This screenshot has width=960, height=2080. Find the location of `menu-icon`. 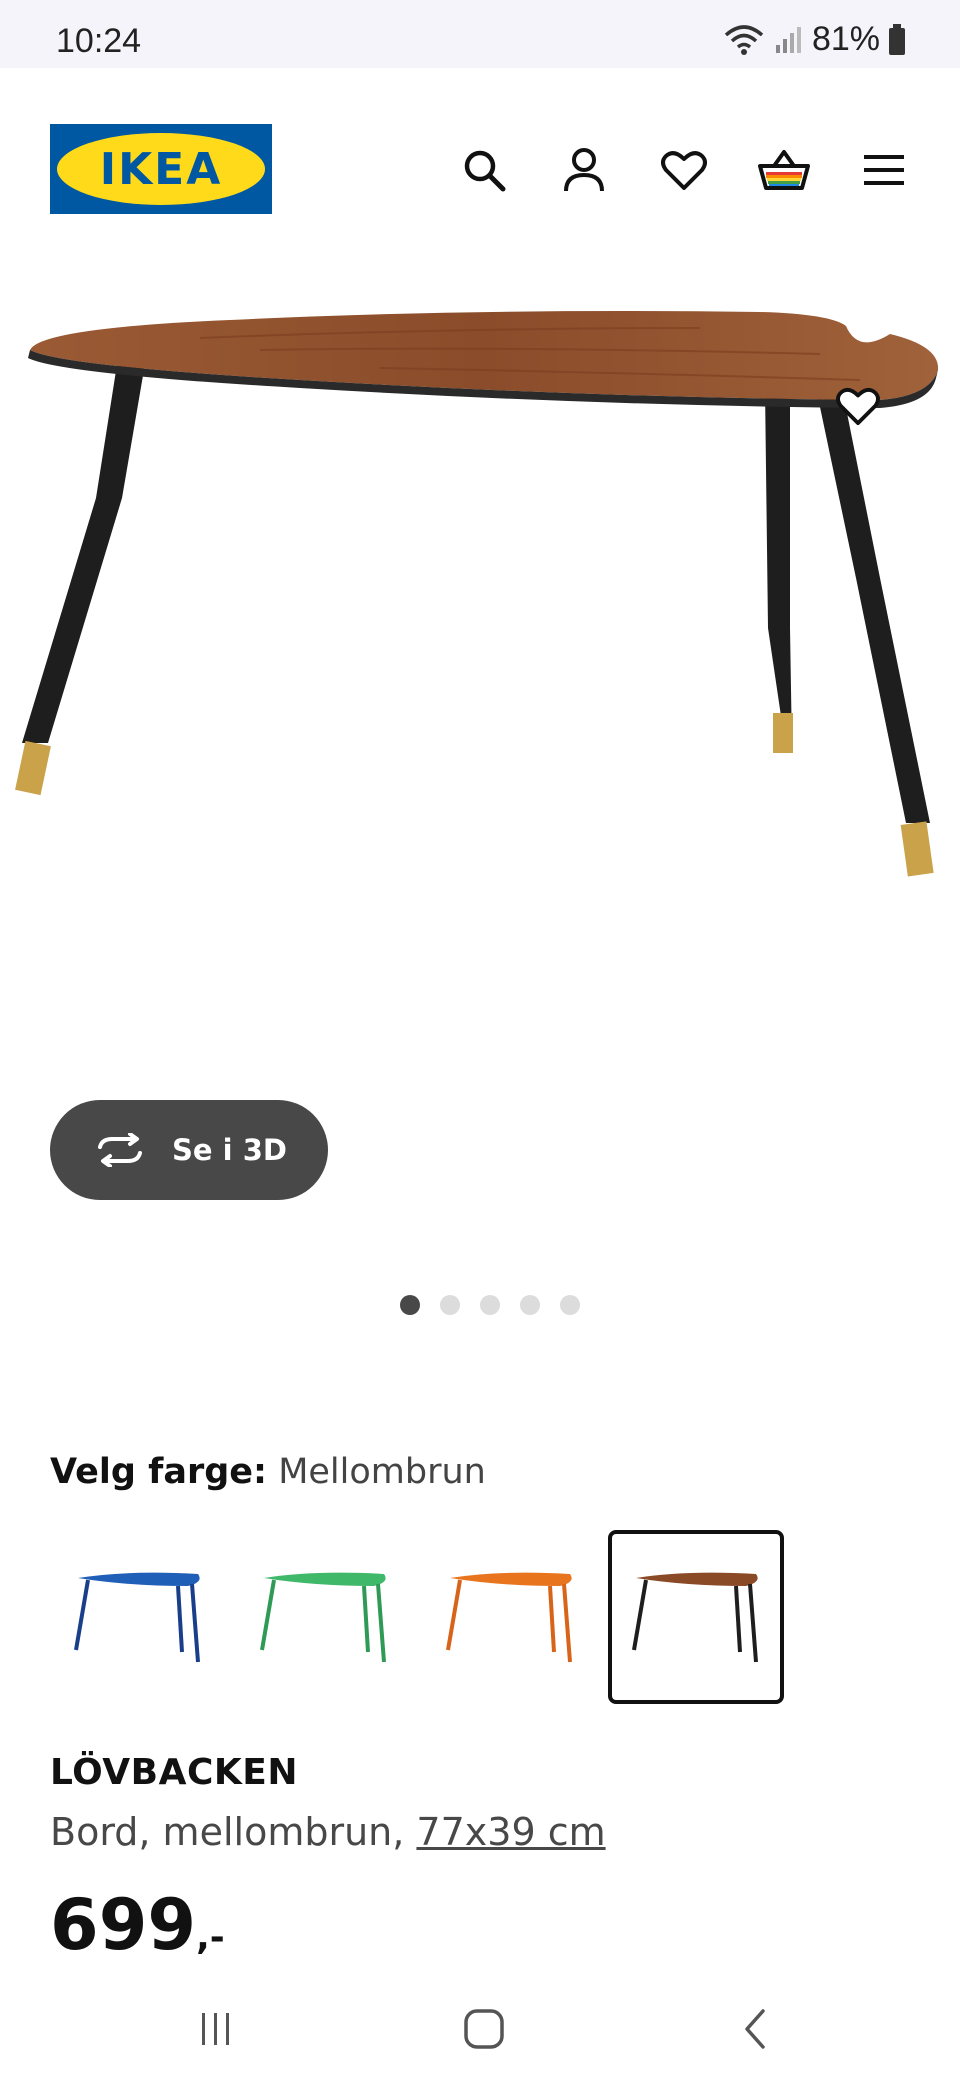

menu-icon is located at coordinates (884, 170).